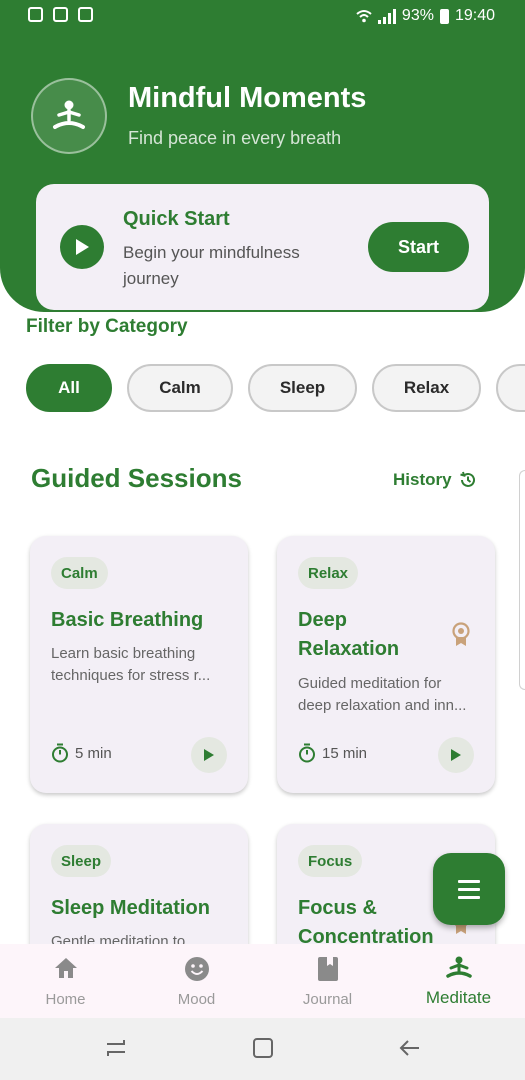 This screenshot has height=1080, width=525. What do you see at coordinates (469, 889) in the screenshot?
I see `menu-fab-button` at bounding box center [469, 889].